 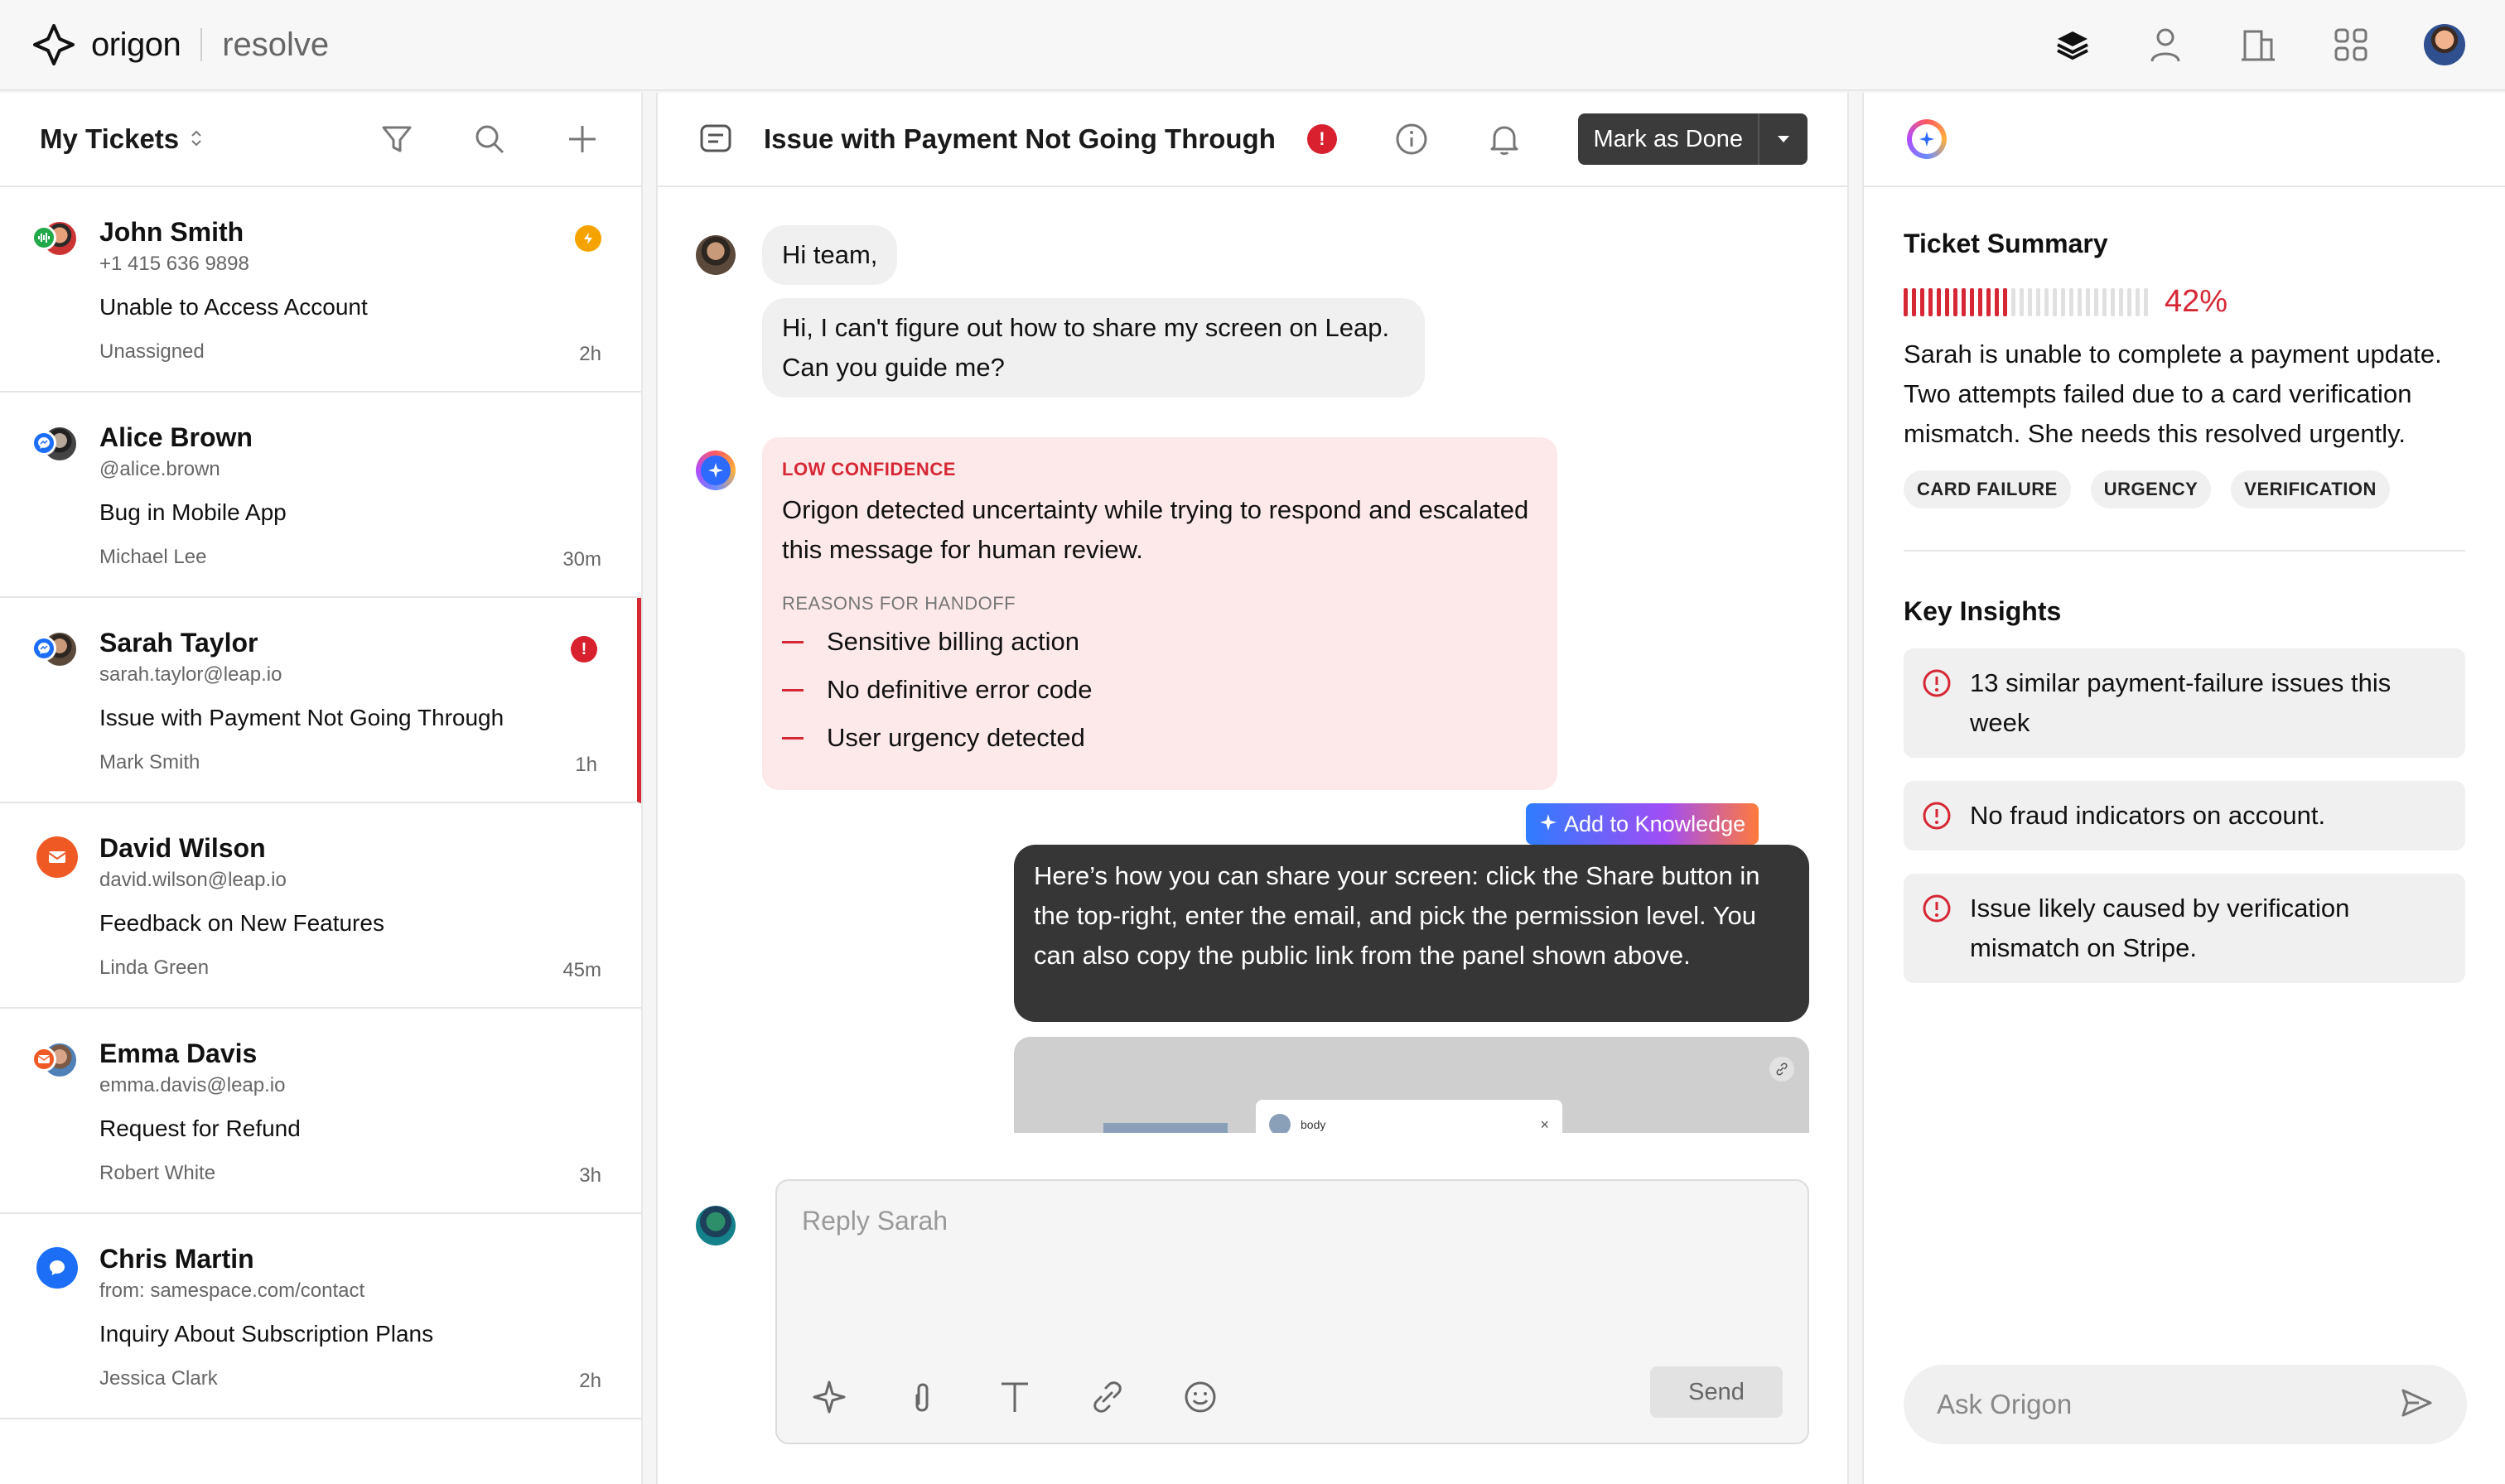 What do you see at coordinates (490, 139) in the screenshot?
I see `search-icon` at bounding box center [490, 139].